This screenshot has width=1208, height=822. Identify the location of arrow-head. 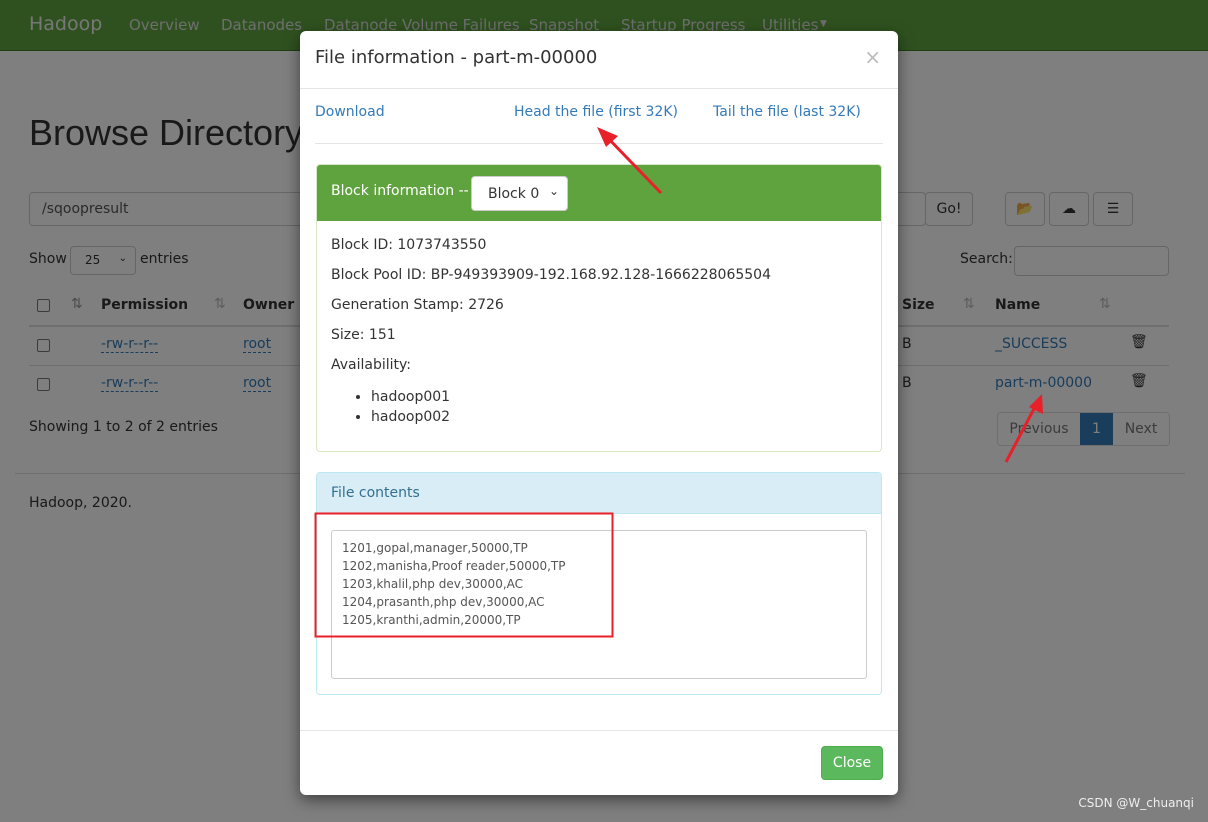
(1036, 404).